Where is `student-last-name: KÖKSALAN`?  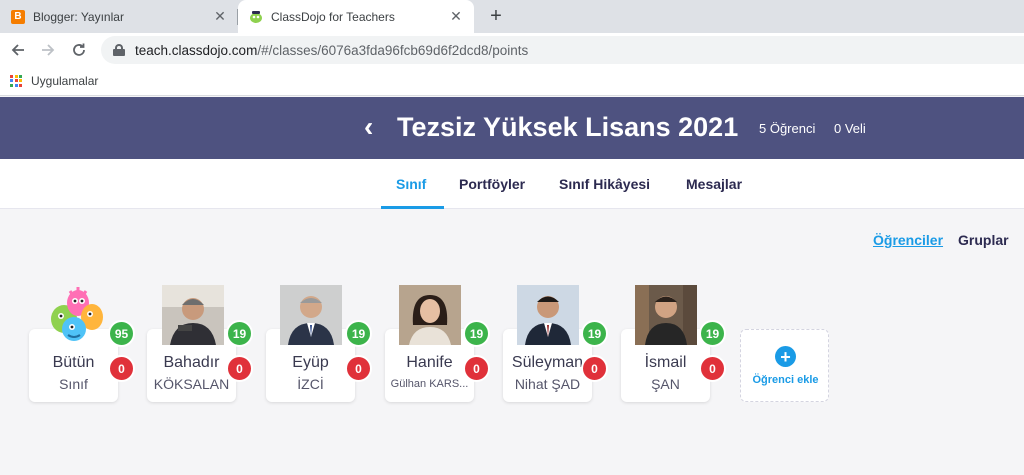 student-last-name: KÖKSALAN is located at coordinates (191, 384).